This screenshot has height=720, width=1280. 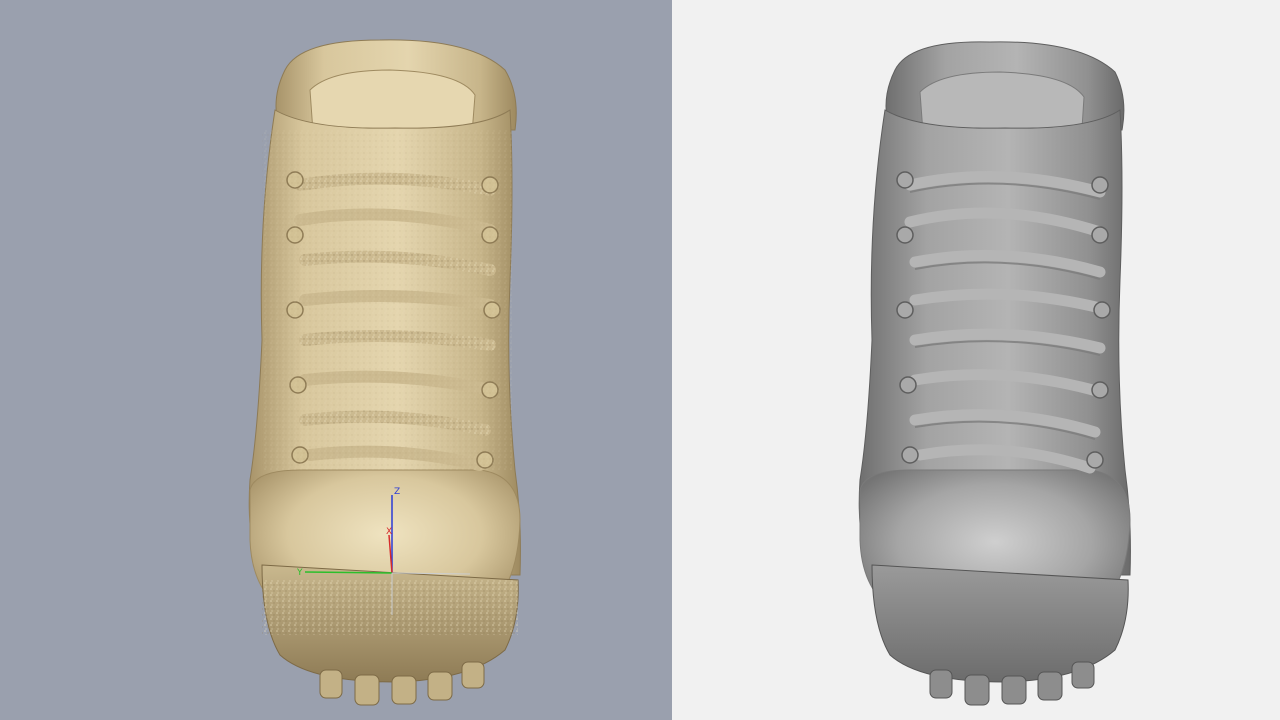 I want to click on z-axis-label: Z, so click(x=397, y=492).